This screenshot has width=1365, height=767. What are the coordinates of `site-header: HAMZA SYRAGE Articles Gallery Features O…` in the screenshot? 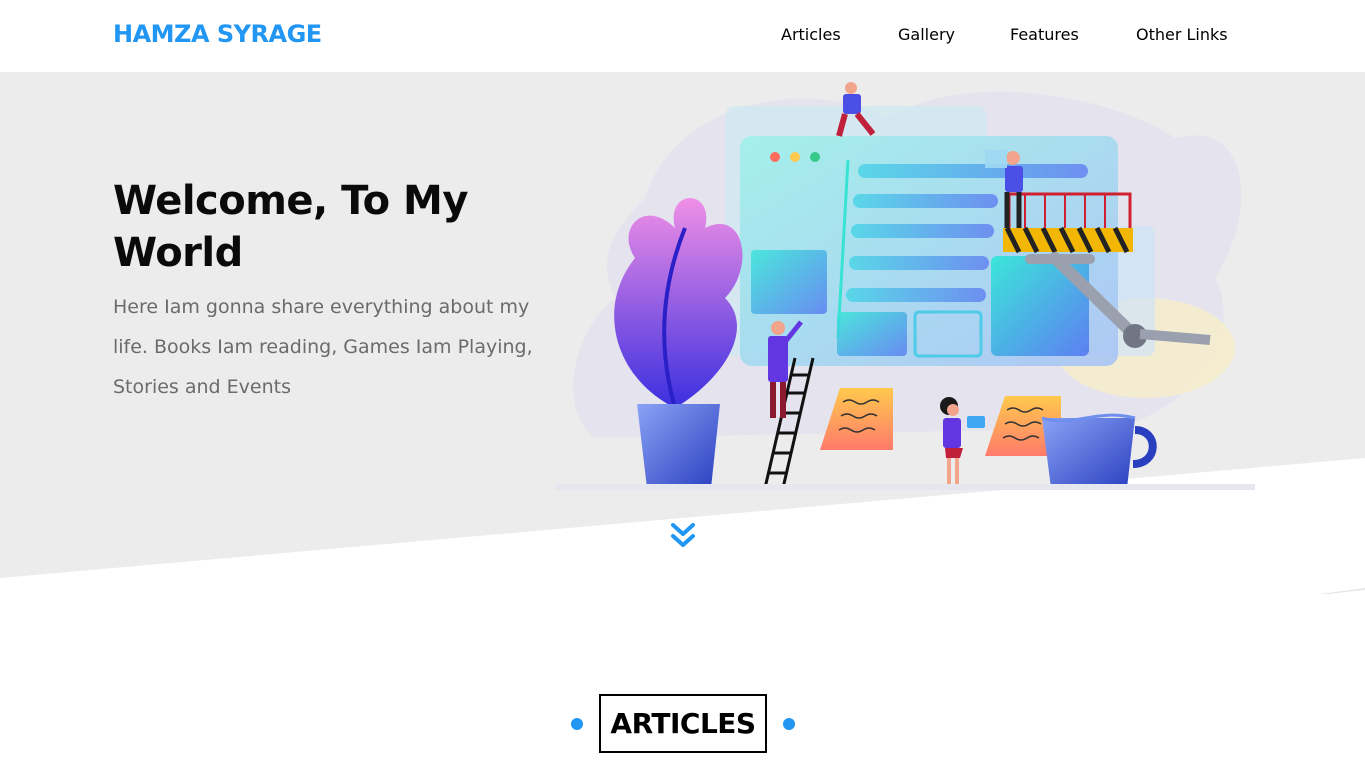 It's located at (682, 36).